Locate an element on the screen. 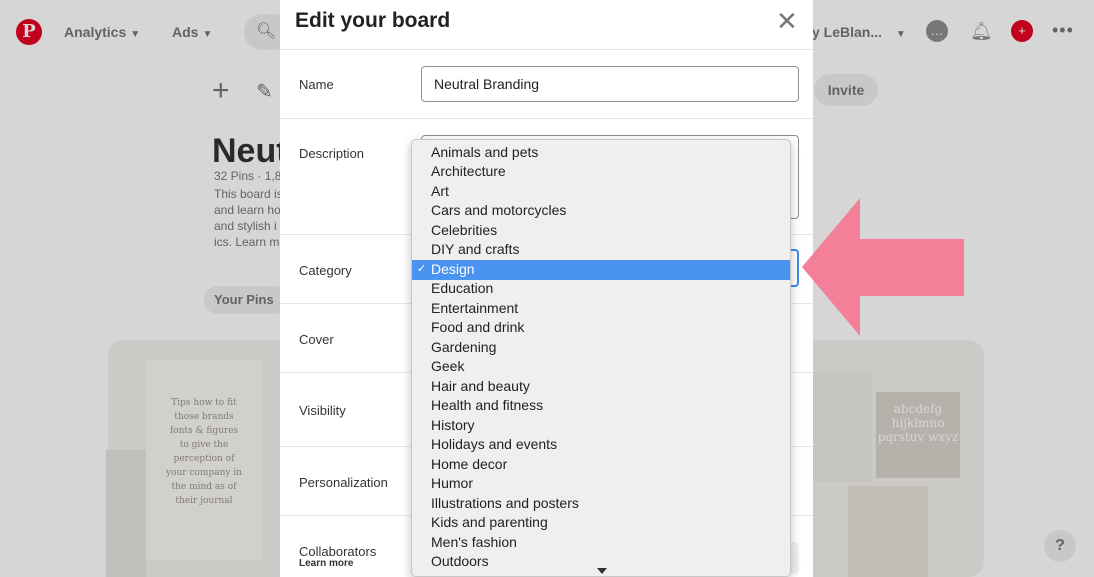 This screenshot has height=577, width=1094. category-label: Category is located at coordinates (325, 270).